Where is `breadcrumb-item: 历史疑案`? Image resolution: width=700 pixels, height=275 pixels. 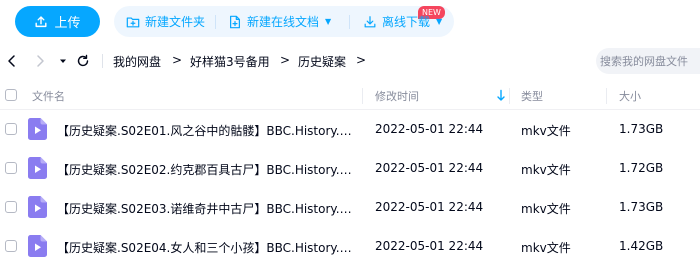
breadcrumb-item: 历史疑案 is located at coordinates (322, 61).